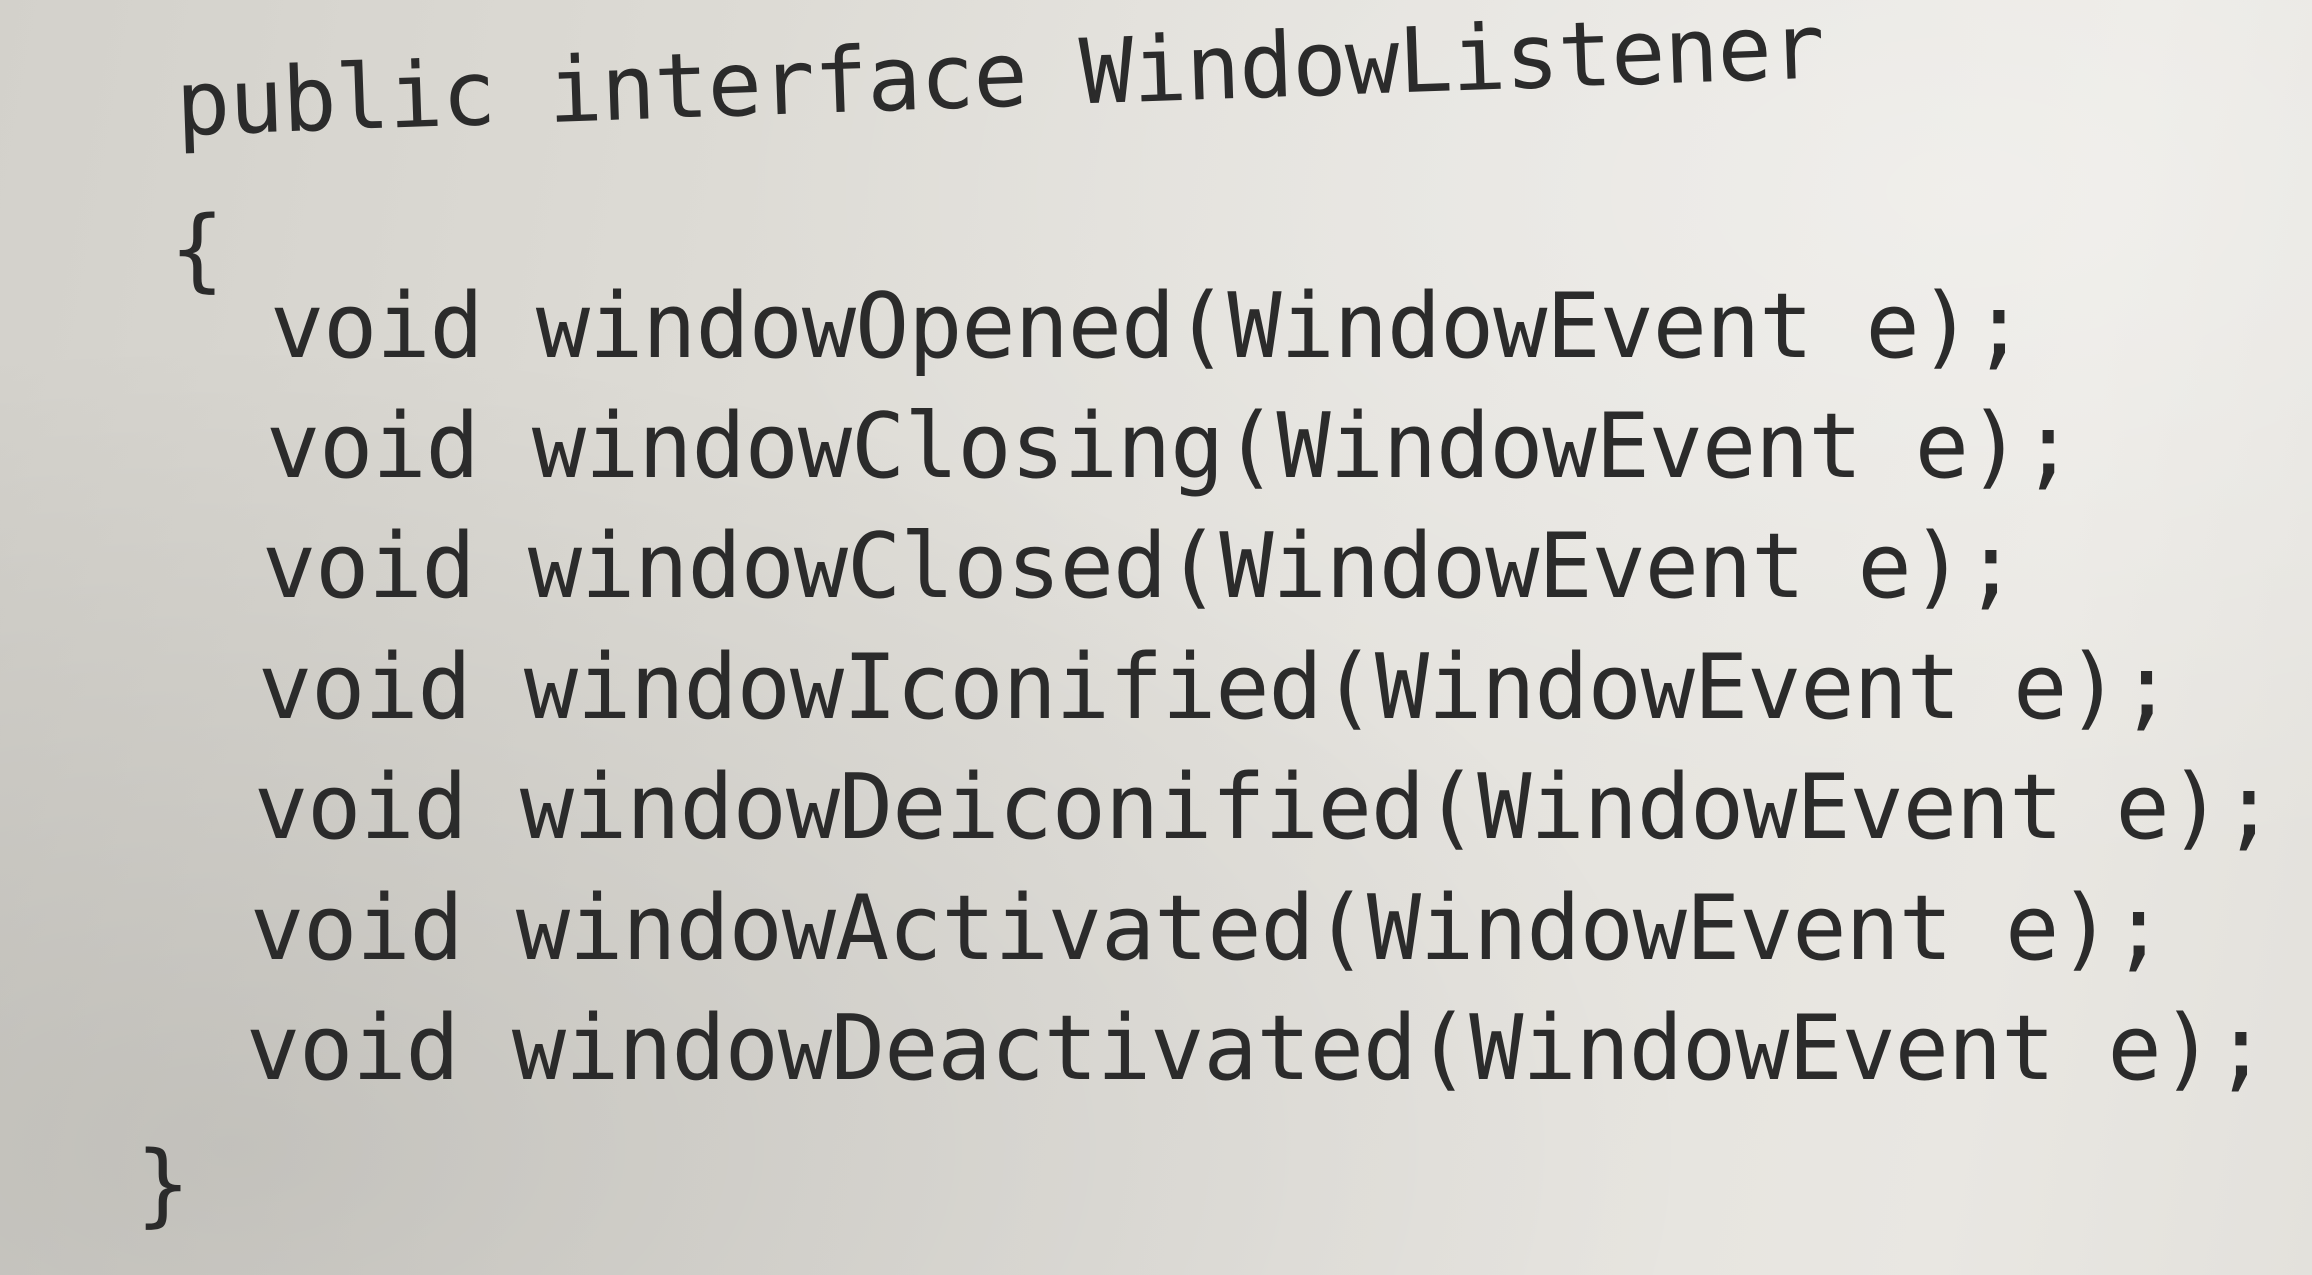 The height and width of the screenshot is (1275, 2312). Describe the element at coordinates (1170, 446) in the screenshot. I see `method-window-closing: void windowClosing(WindowEvent e);` at that location.